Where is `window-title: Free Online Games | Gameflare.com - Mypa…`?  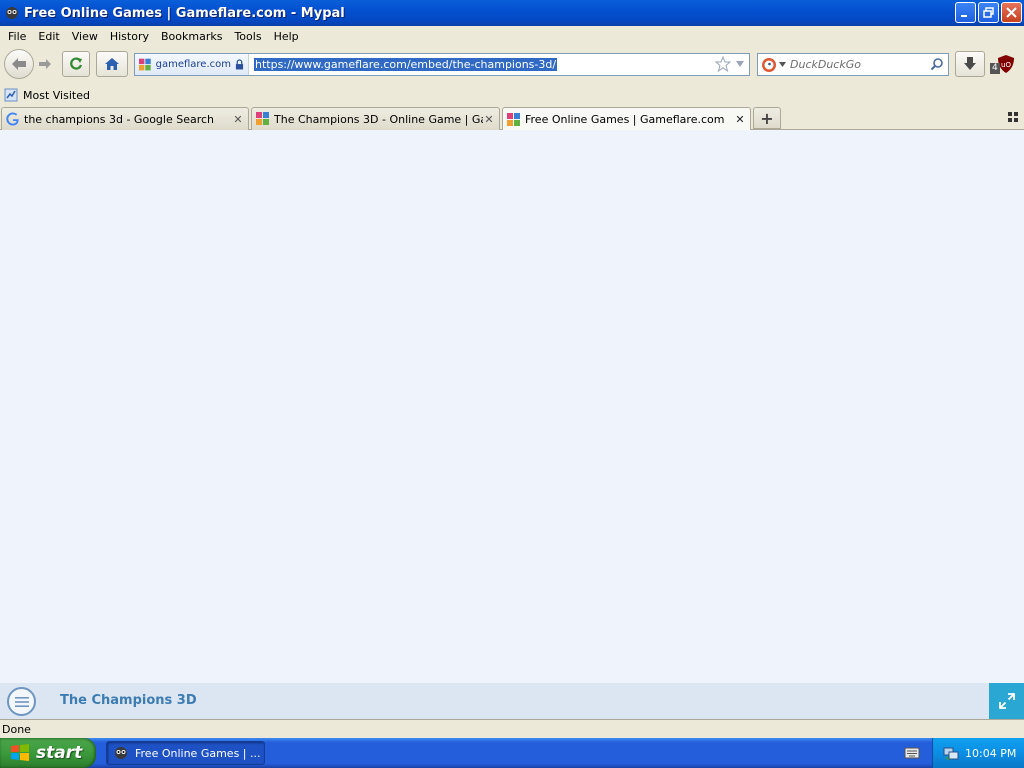
window-title: Free Online Games | Gameflare.com - Mypa… is located at coordinates (184, 13).